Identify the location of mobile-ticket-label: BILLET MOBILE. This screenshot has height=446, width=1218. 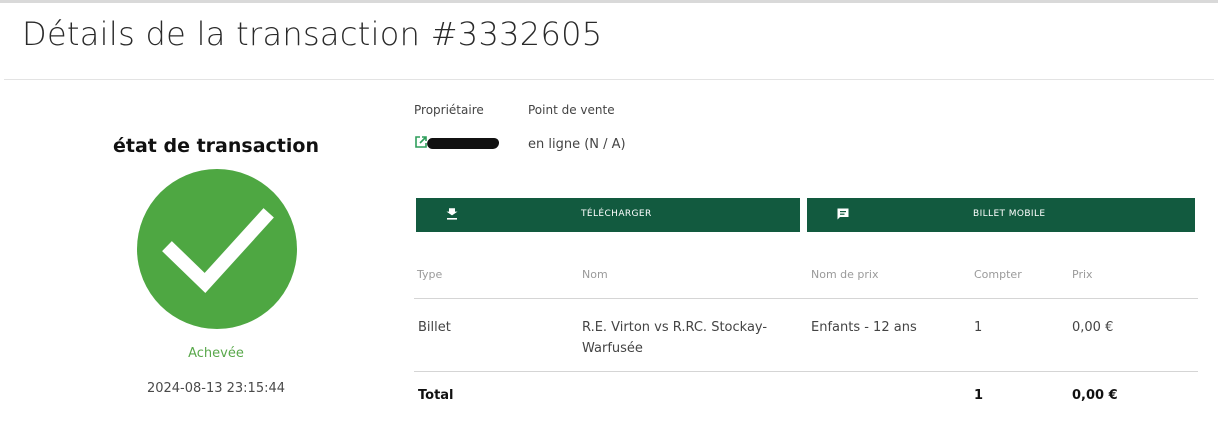
(1009, 214).